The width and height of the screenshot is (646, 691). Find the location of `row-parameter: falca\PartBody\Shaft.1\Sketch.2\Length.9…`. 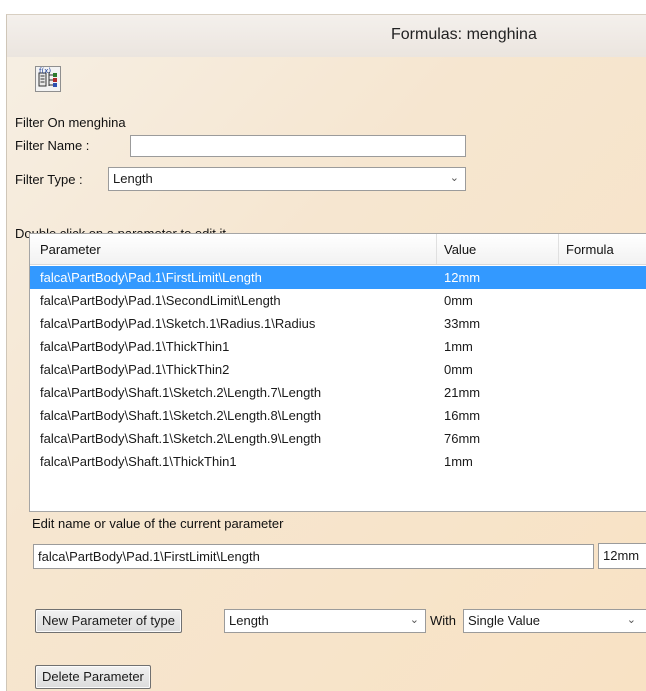

row-parameter: falca\PartBody\Shaft.1\Sketch.2\Length.9… is located at coordinates (181, 438).